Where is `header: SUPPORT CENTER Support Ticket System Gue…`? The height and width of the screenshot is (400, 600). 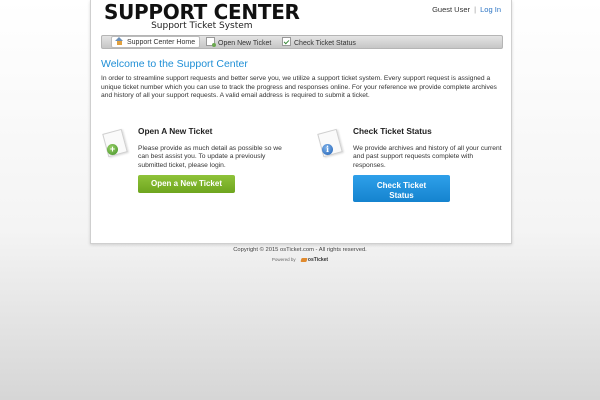 header: SUPPORT CENTER Support Ticket System Gue… is located at coordinates (301, 17).